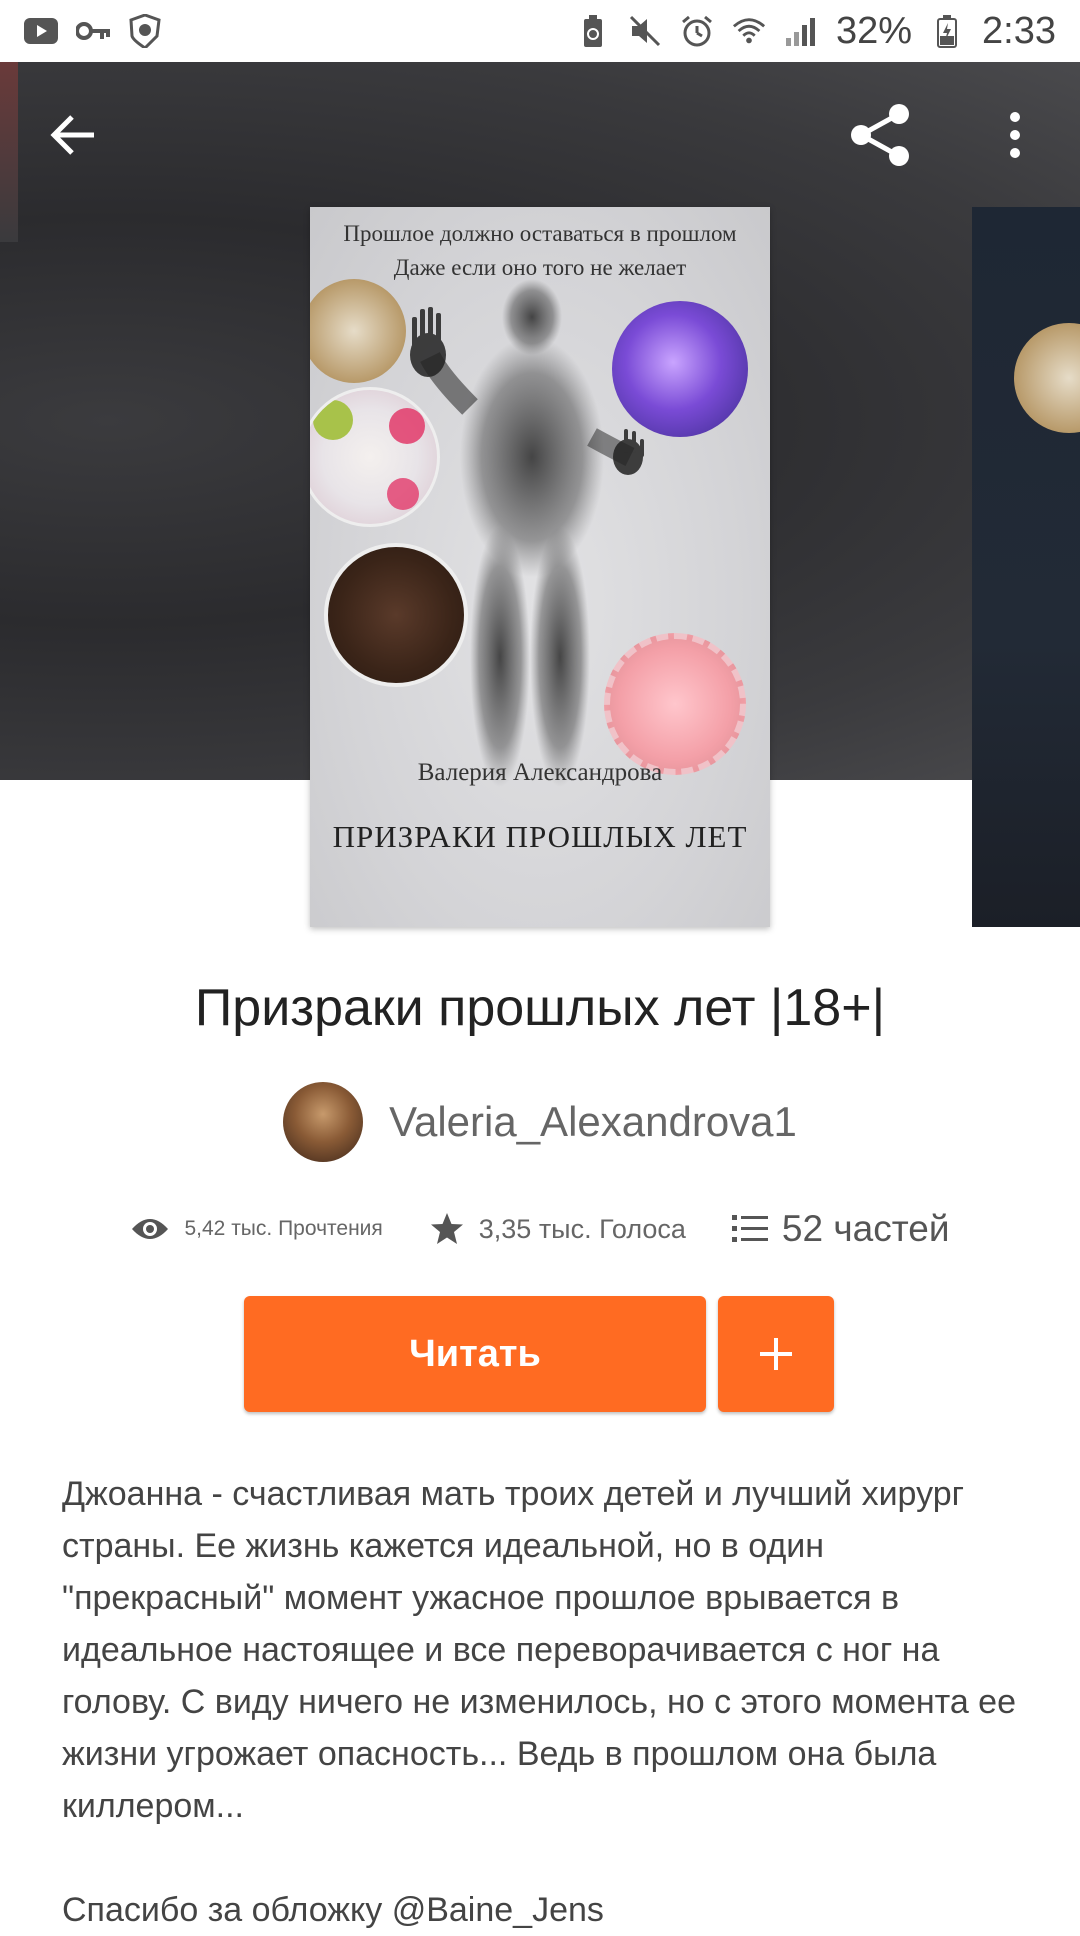  What do you see at coordinates (1026, 567) in the screenshot?
I see `next-book-cover` at bounding box center [1026, 567].